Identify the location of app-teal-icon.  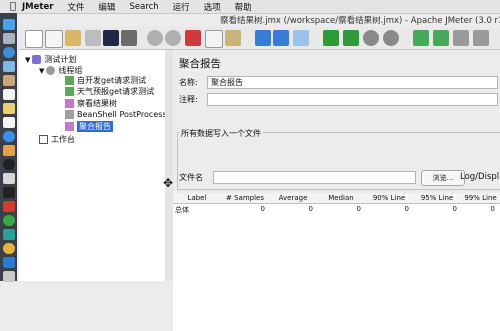
(9, 234).